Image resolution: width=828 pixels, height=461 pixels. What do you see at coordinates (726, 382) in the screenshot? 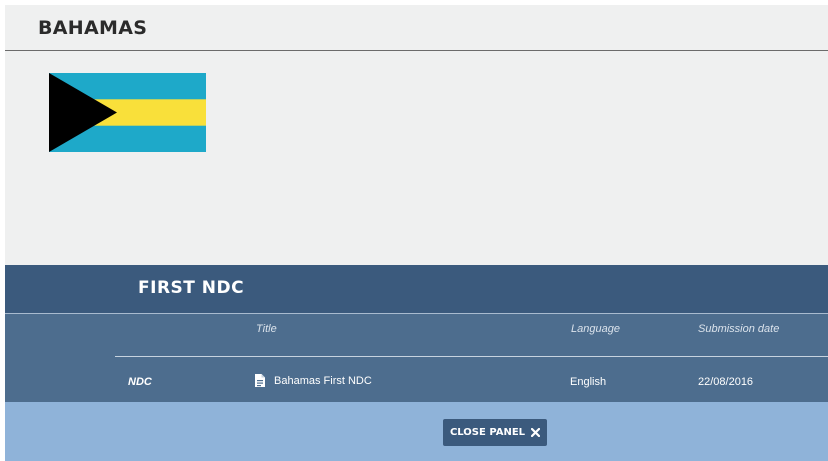
I see `row-submission-date: 22/08/2016` at bounding box center [726, 382].